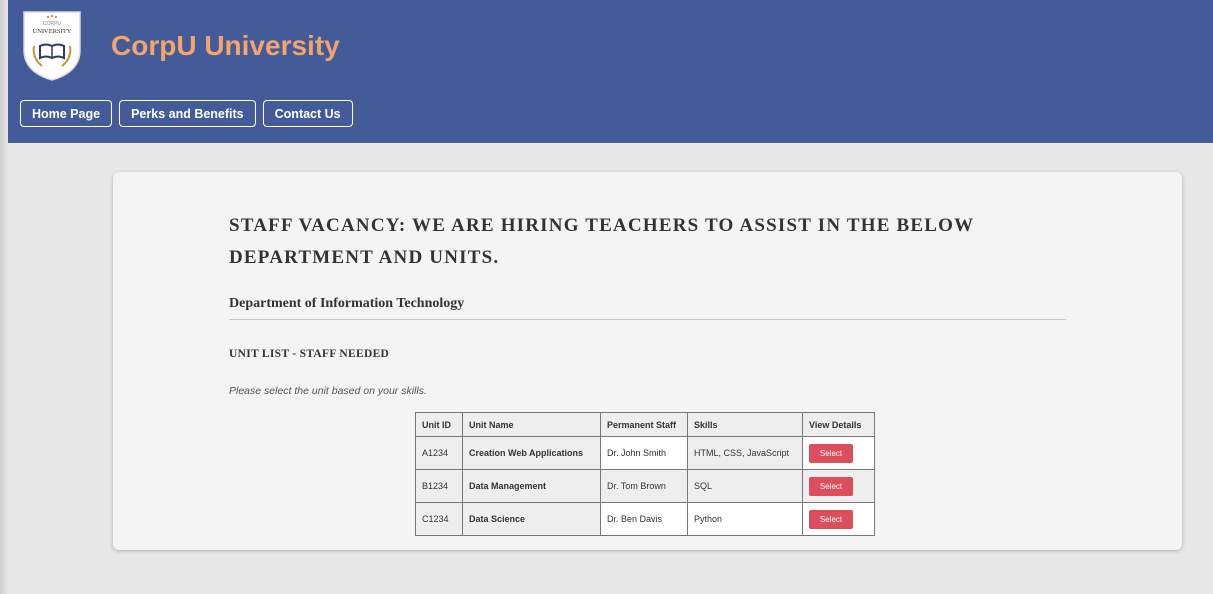 The width and height of the screenshot is (1213, 594). I want to click on cell-staff: Dr. Tom Brown, so click(644, 486).